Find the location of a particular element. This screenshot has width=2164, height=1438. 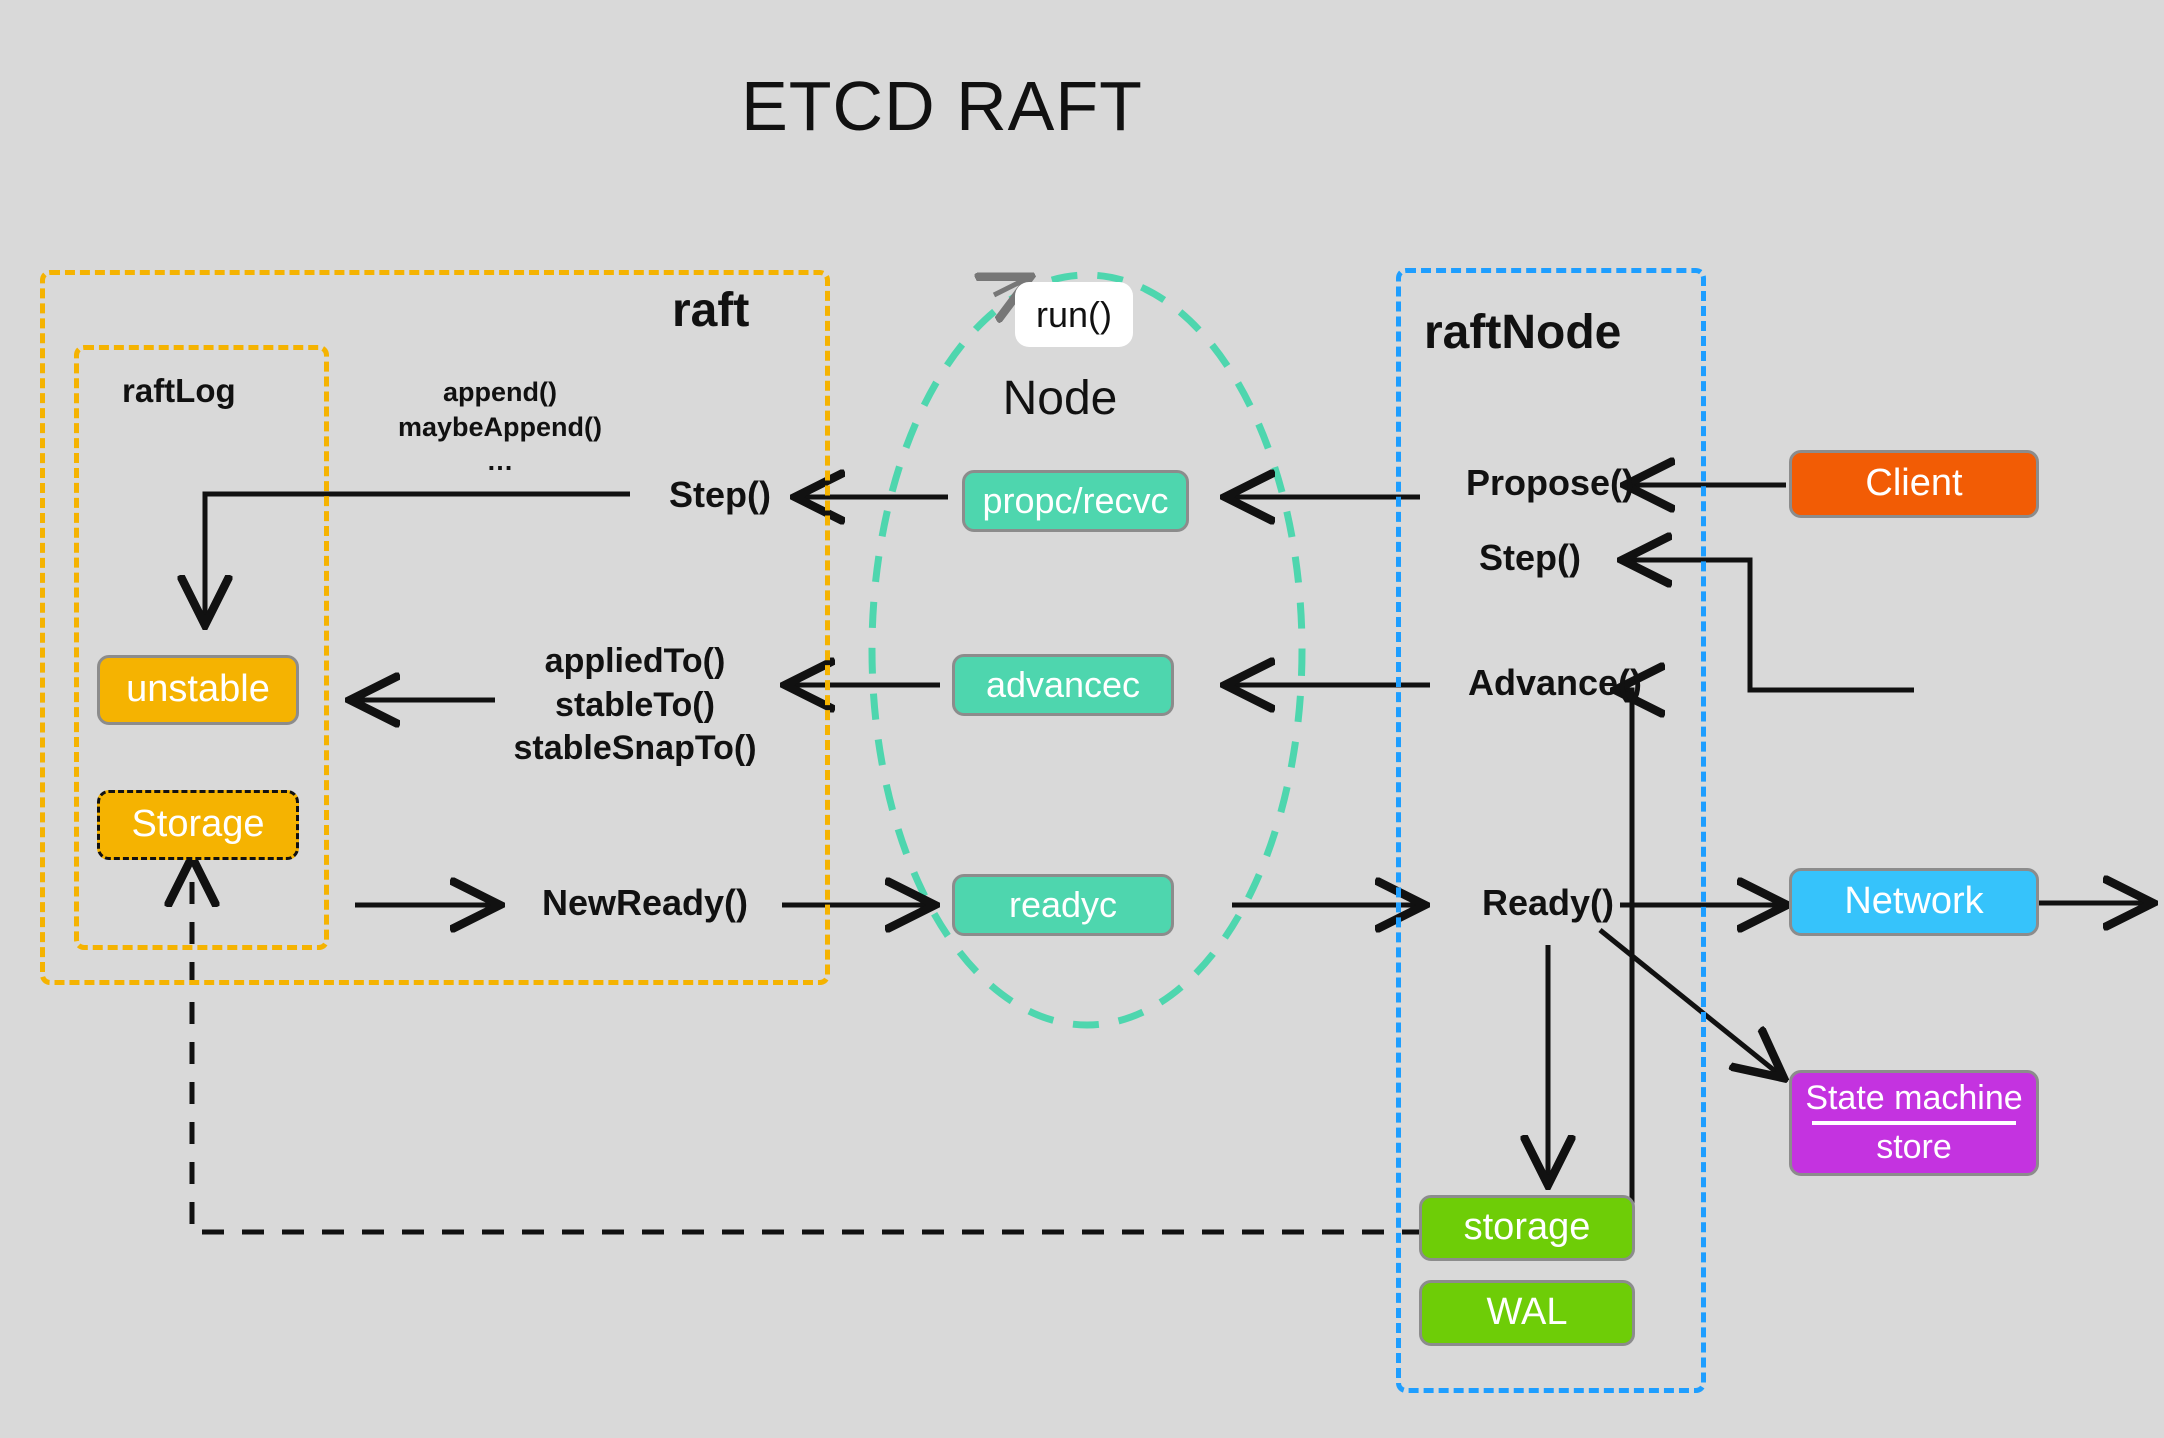

box-network: Network is located at coordinates (1914, 902).